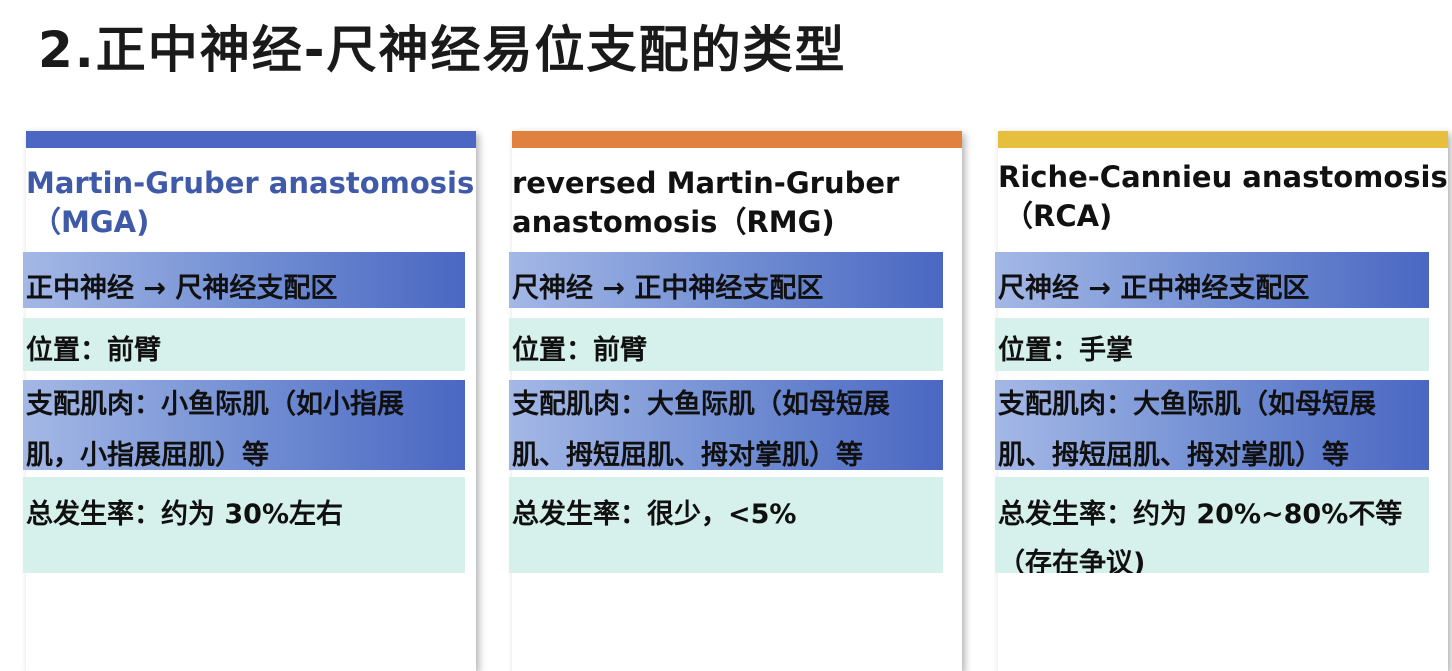 The height and width of the screenshot is (671, 1452). I want to click on card-title-line-2: anastomosis（RMG), so click(673, 222).